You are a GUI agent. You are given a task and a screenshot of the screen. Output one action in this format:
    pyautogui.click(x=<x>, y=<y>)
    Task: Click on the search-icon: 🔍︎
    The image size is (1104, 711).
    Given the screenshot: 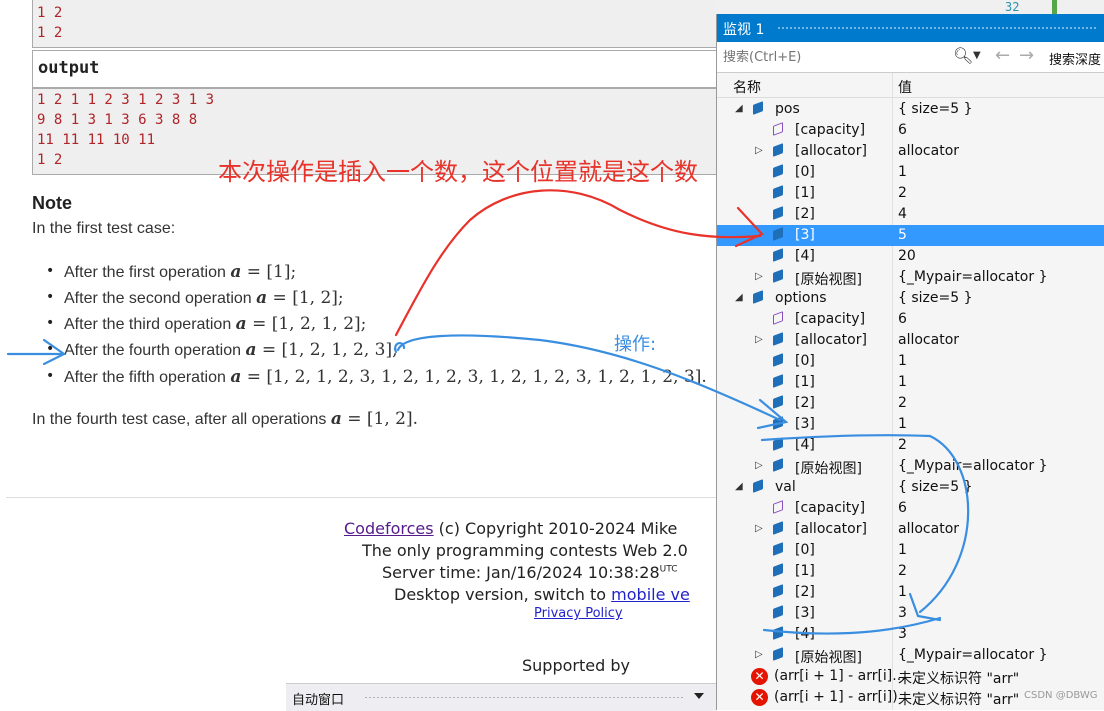 What is the action you would take?
    pyautogui.click(x=963, y=55)
    